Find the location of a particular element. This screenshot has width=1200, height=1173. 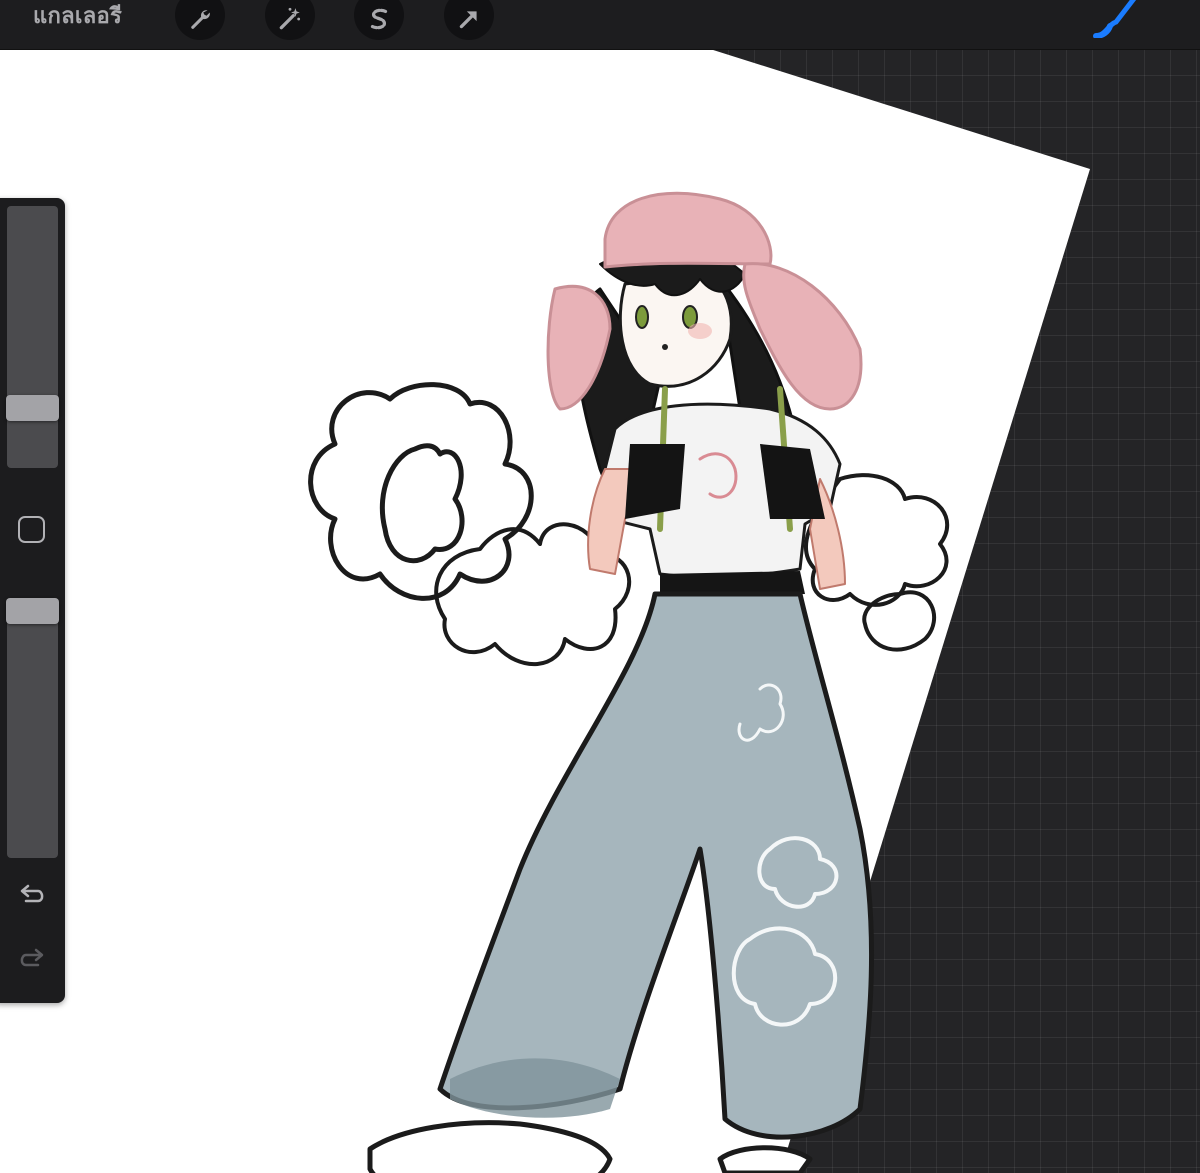

actions-button is located at coordinates (200, 20).